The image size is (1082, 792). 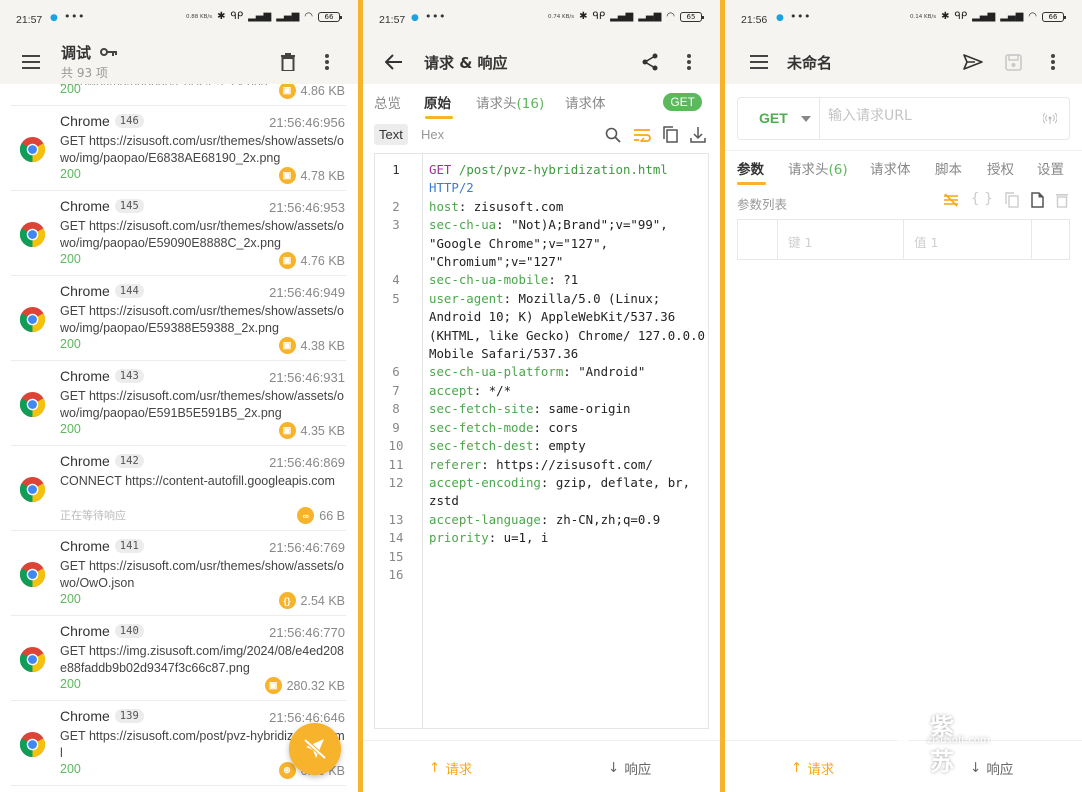 I want to click on param-value-cell: 值 1, so click(x=968, y=239).